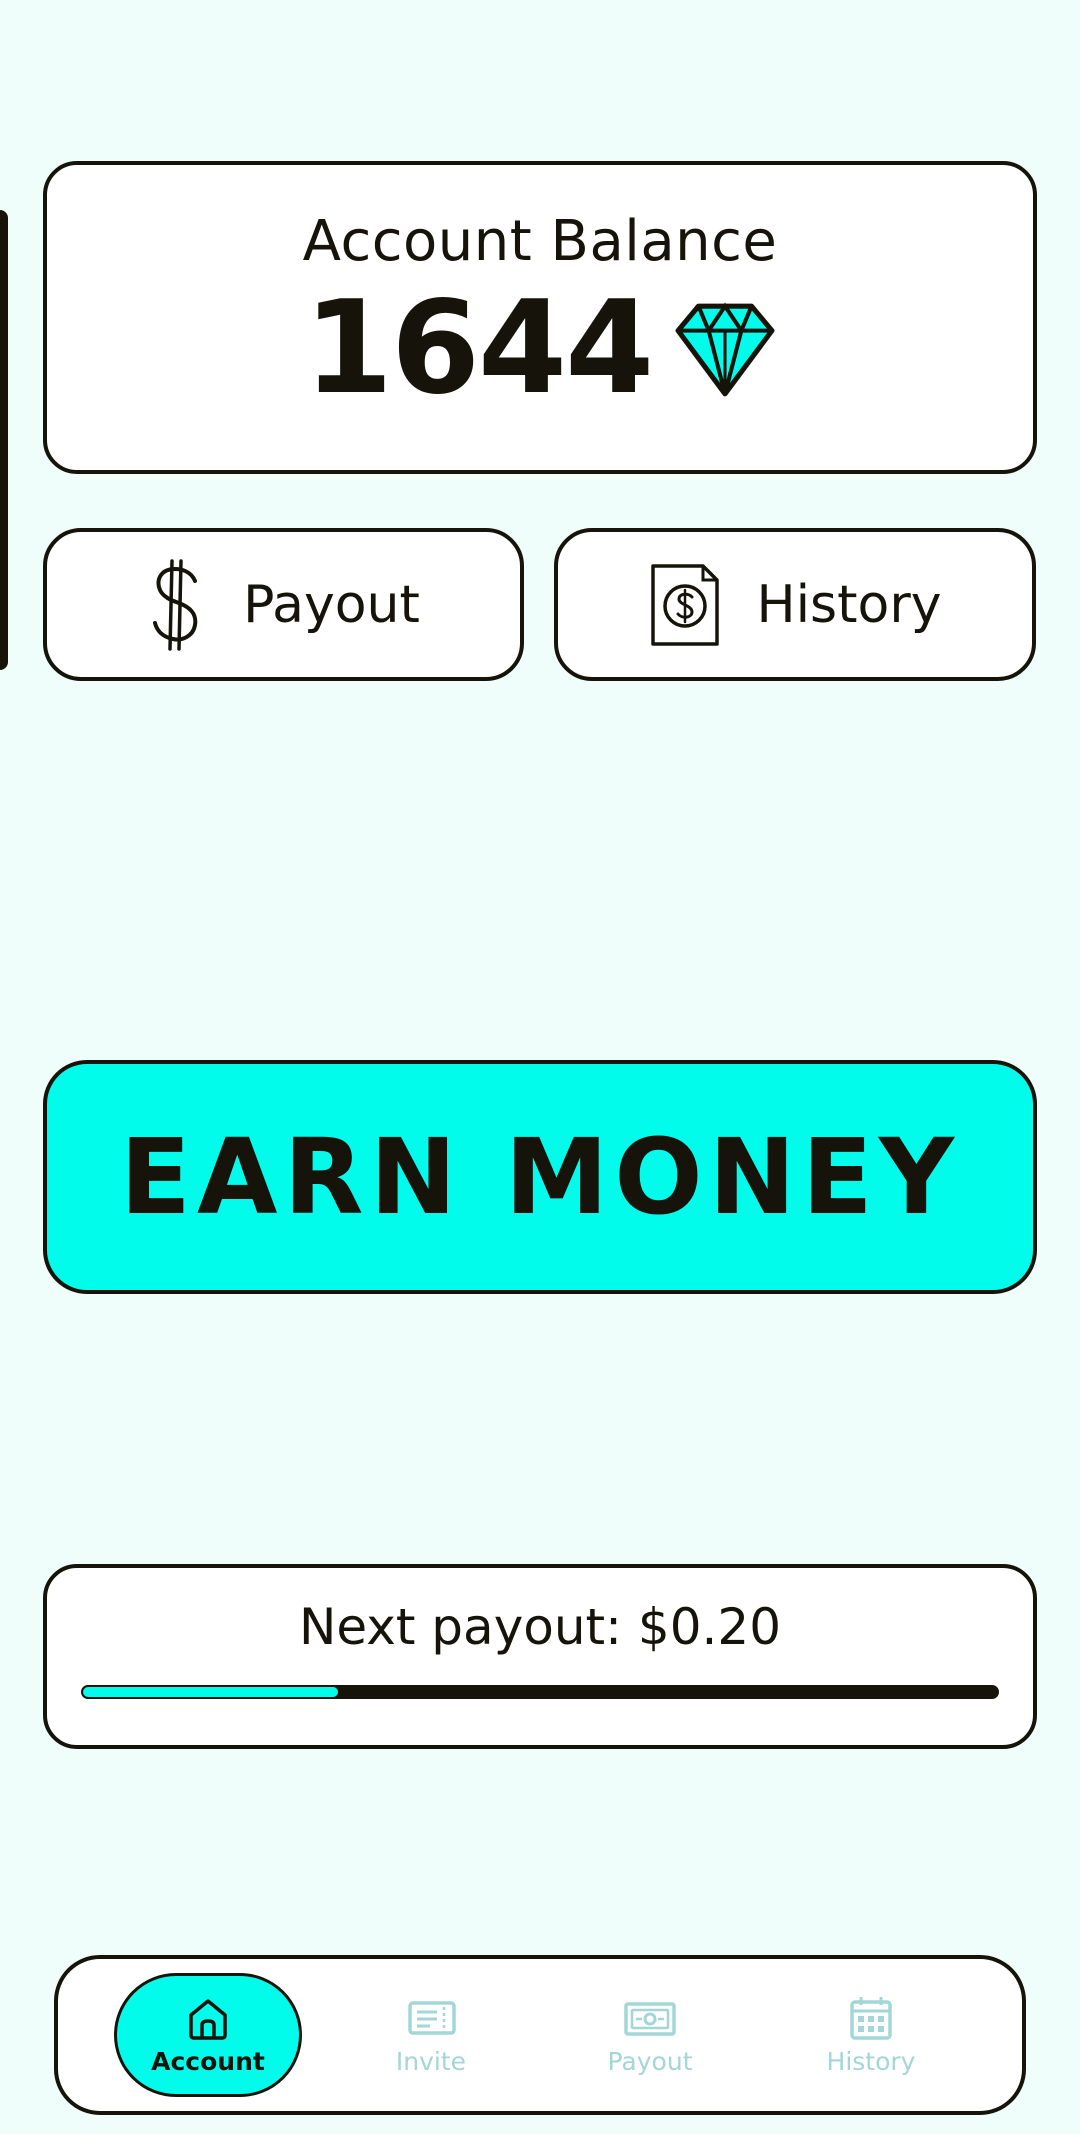 The height and width of the screenshot is (2134, 1080). What do you see at coordinates (540, 1692) in the screenshot?
I see `payout-progress-bar` at bounding box center [540, 1692].